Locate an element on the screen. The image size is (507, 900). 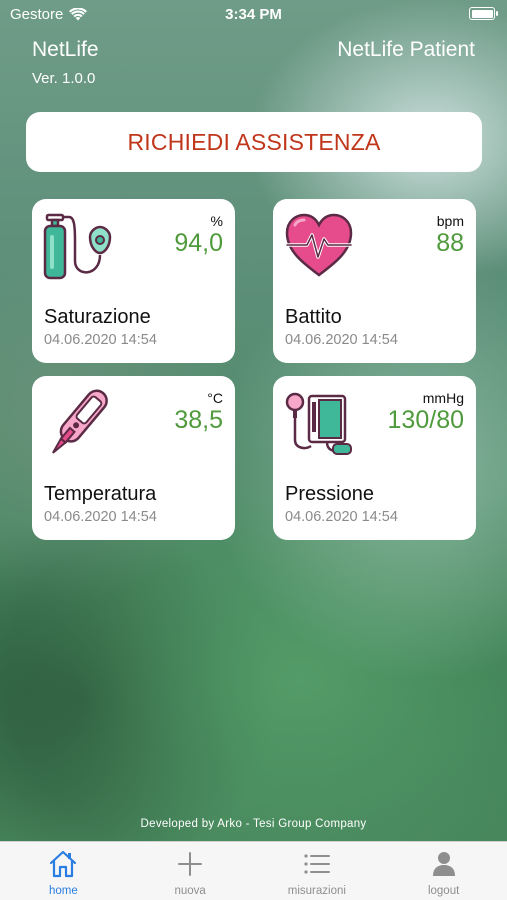
saturation-value: 94,0 is located at coordinates (198, 243).